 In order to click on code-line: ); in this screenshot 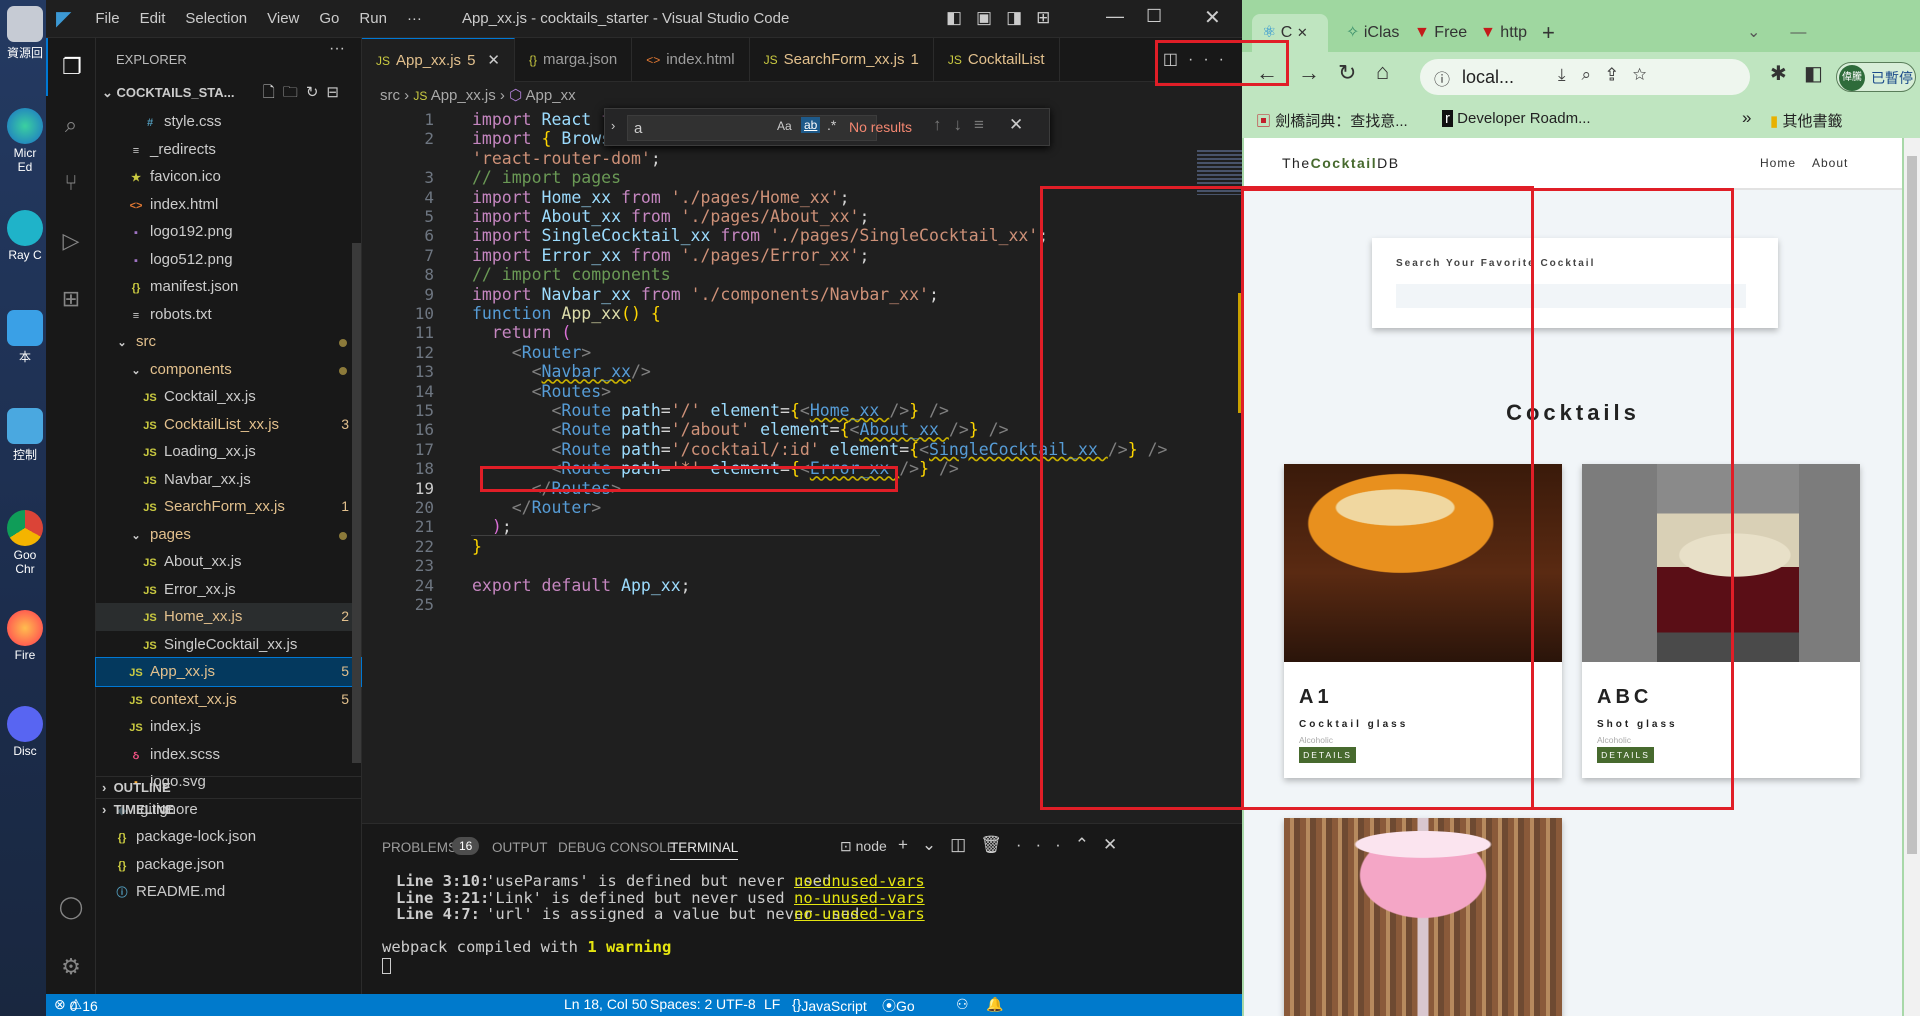, I will do `click(492, 526)`.